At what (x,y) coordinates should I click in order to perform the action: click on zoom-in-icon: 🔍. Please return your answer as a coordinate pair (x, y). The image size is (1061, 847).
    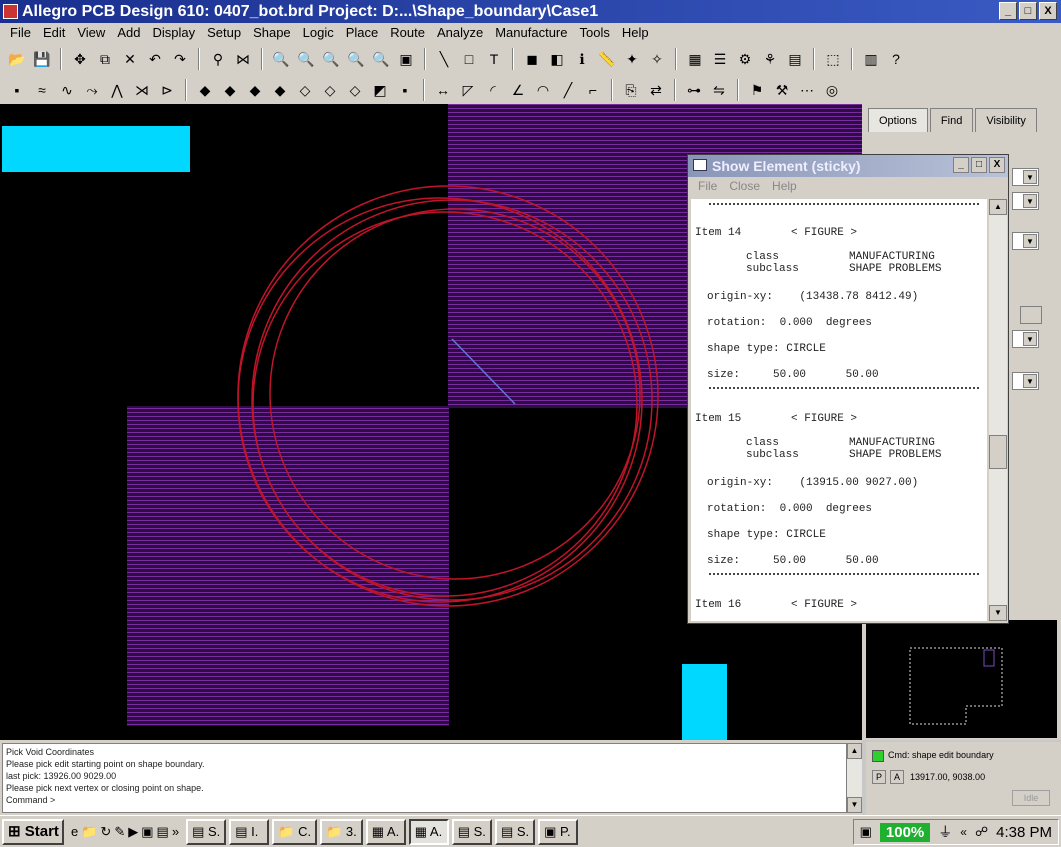
    Looking at the image, I should click on (306, 59).